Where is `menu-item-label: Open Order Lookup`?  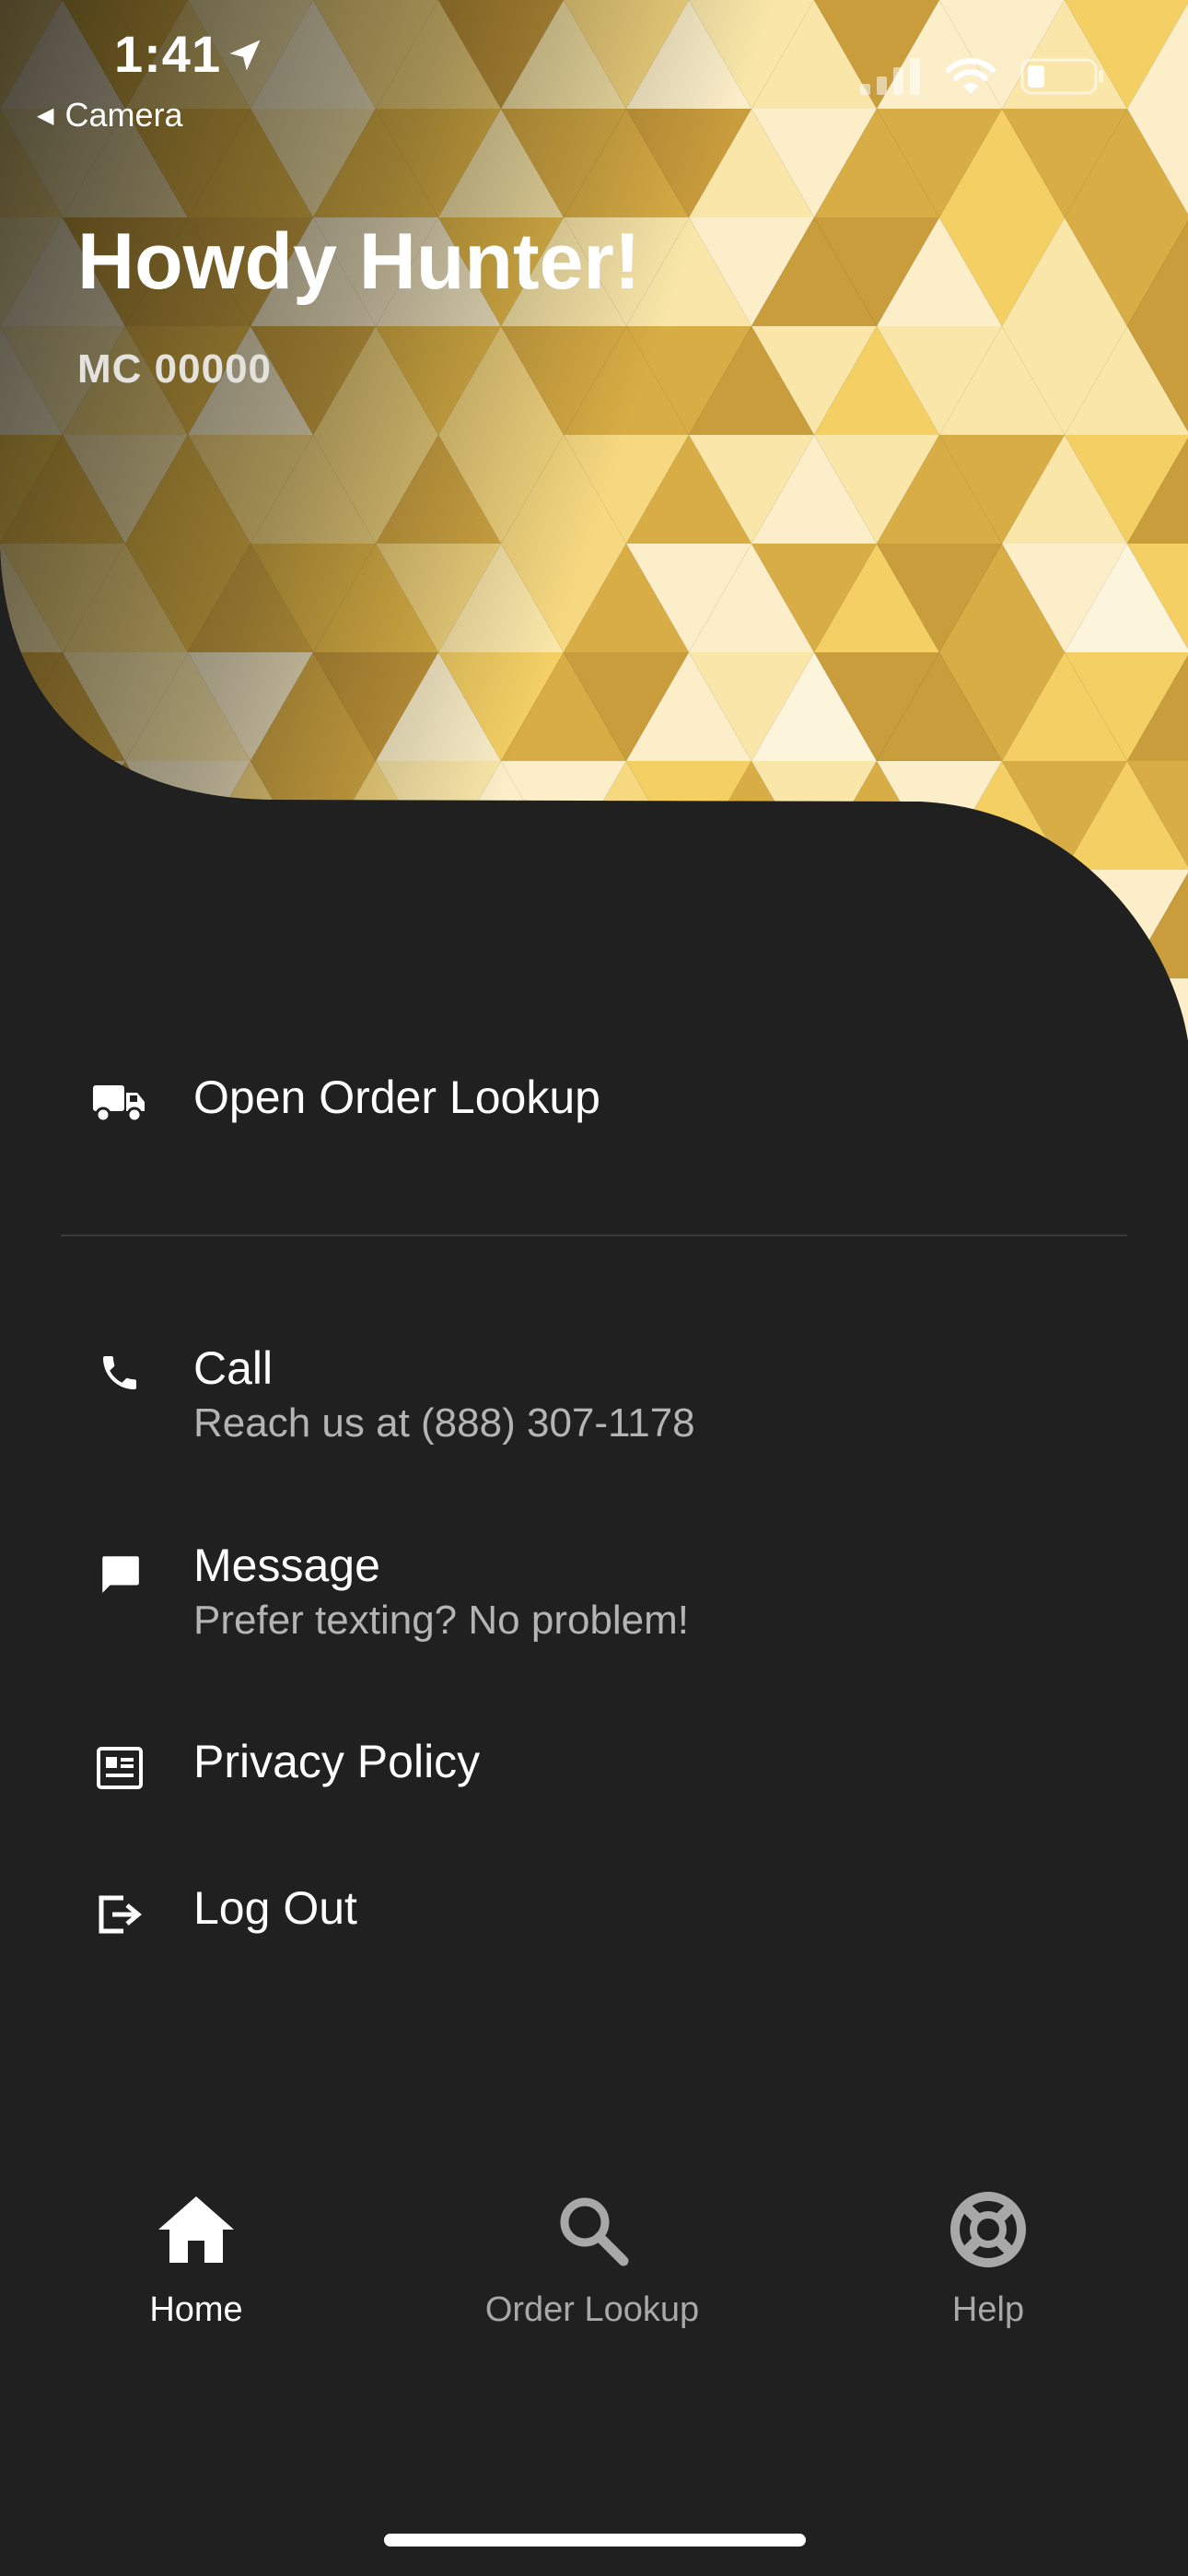
menu-item-label: Open Order Lookup is located at coordinates (396, 1097).